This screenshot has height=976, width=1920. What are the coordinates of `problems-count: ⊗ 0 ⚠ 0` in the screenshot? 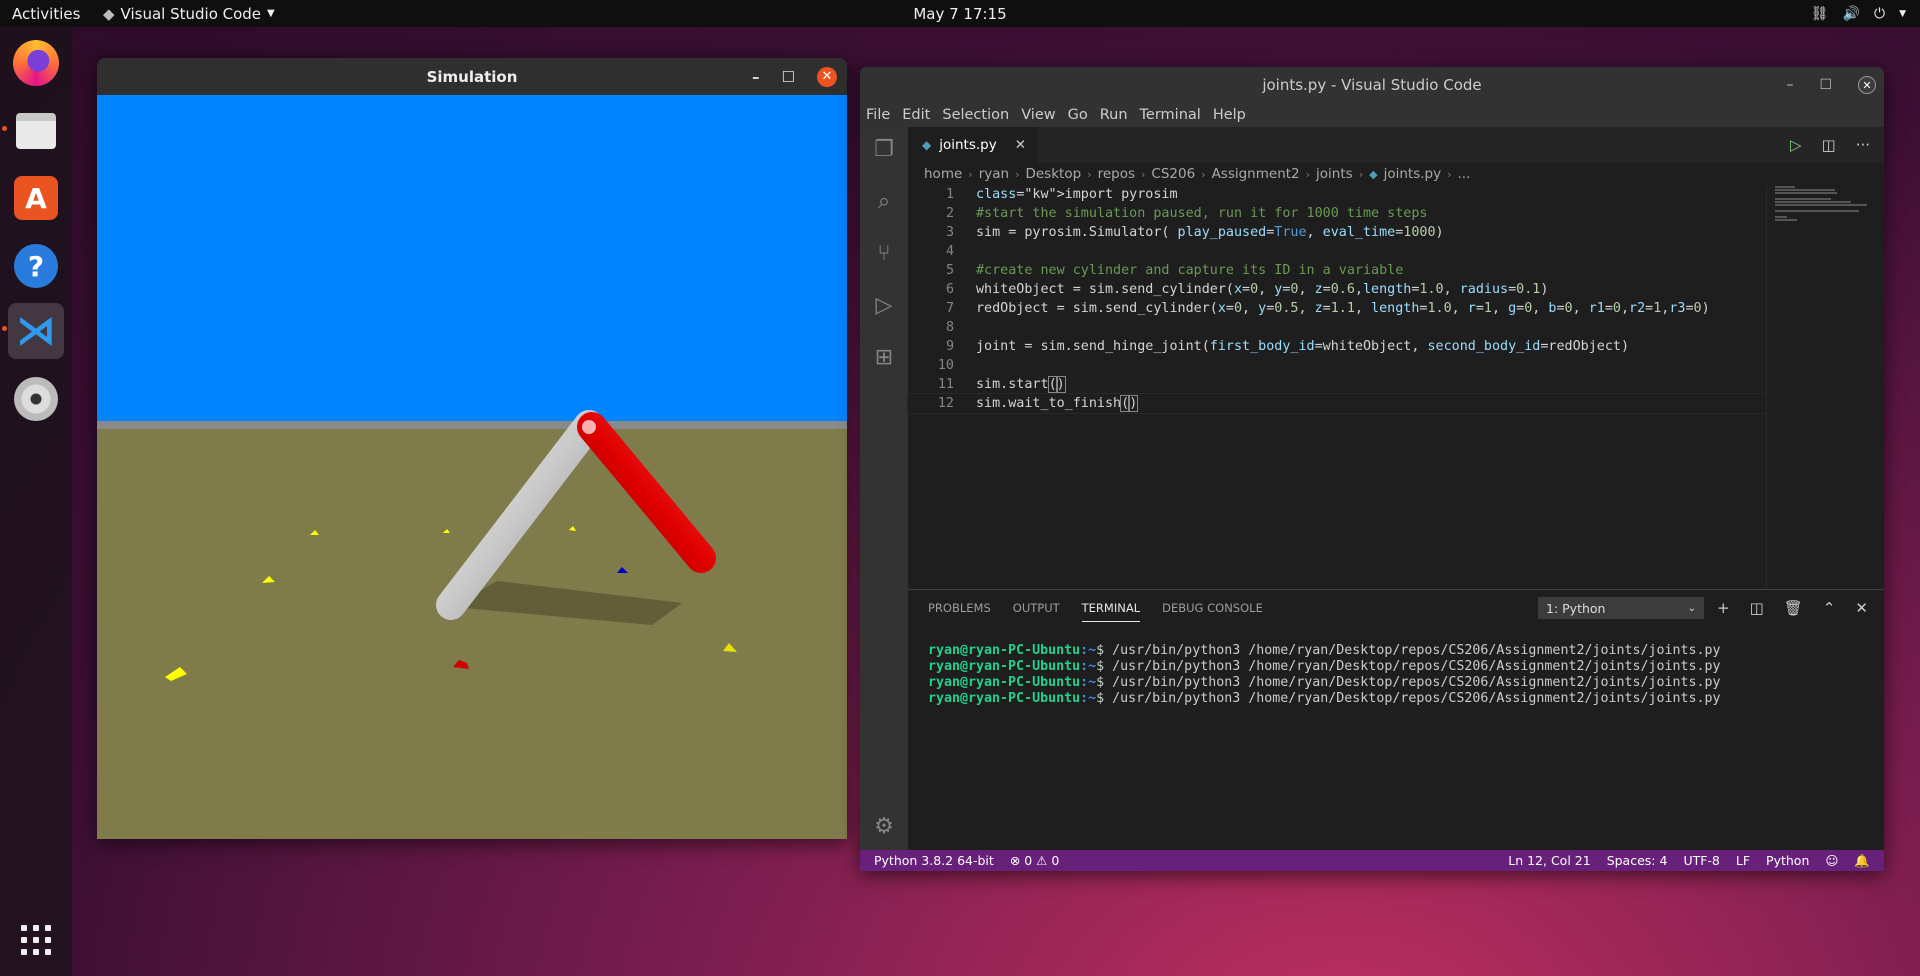 It's located at (1035, 860).